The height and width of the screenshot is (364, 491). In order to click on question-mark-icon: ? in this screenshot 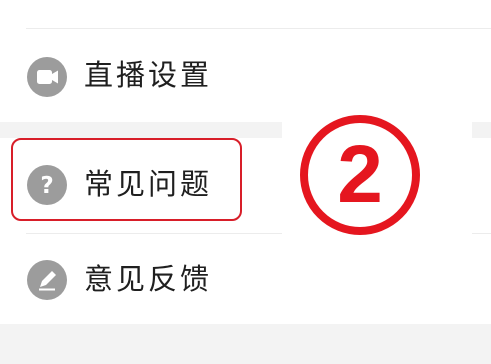, I will do `click(47, 185)`.